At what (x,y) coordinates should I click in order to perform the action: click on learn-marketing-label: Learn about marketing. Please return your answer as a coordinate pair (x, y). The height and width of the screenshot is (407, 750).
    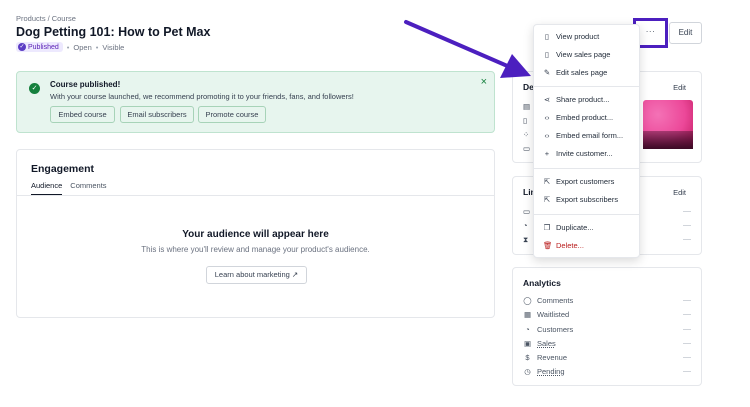
    Looking at the image, I should click on (252, 274).